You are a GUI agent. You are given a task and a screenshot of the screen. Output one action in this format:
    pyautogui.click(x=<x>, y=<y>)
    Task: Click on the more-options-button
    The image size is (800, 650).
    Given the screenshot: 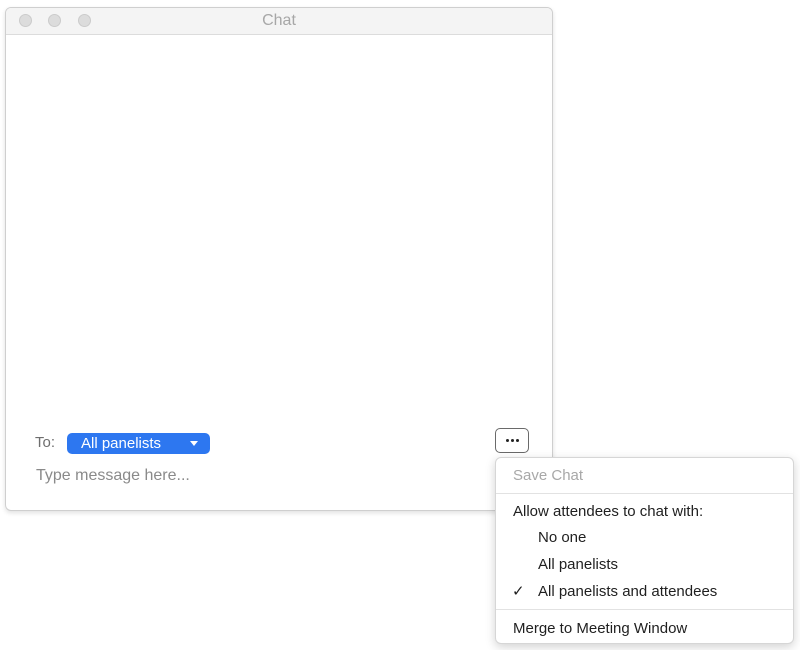 What is the action you would take?
    pyautogui.click(x=512, y=440)
    